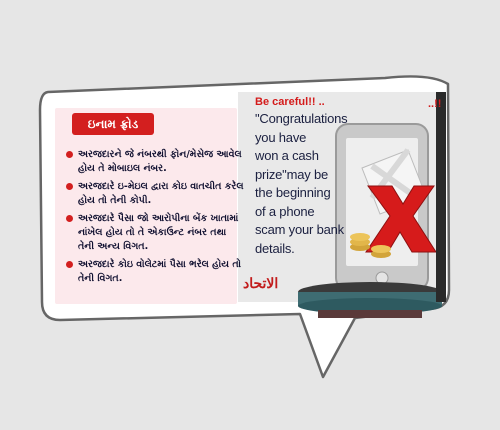  I want to click on panel-title: ઇનામ ફ્રોડ, so click(113, 124).